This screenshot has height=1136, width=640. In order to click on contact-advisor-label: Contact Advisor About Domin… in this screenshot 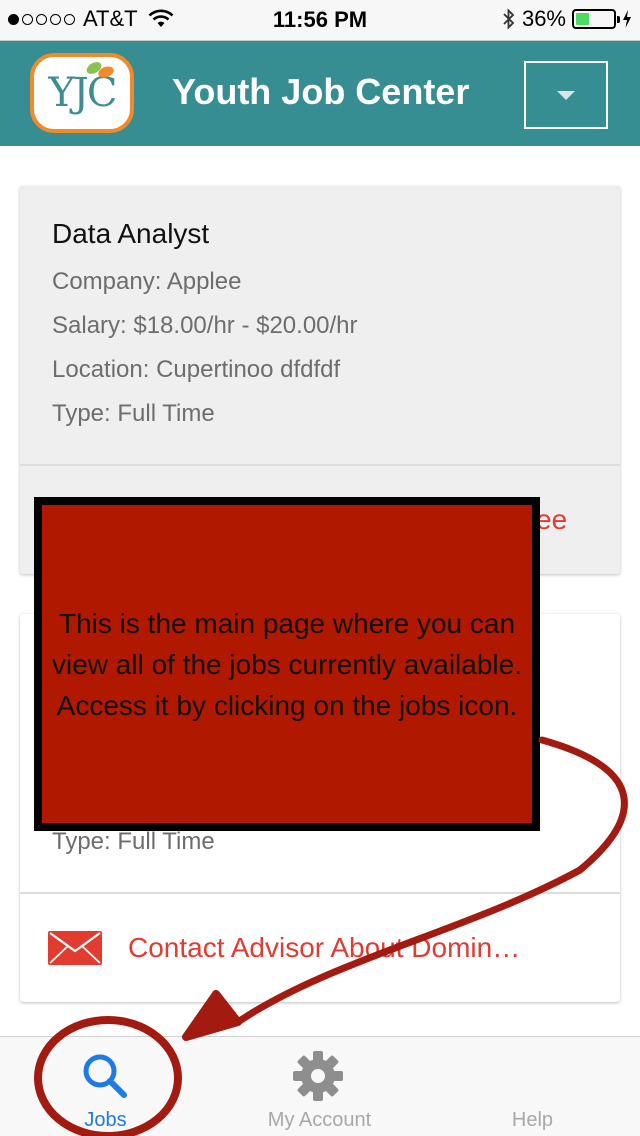, I will do `click(324, 947)`.